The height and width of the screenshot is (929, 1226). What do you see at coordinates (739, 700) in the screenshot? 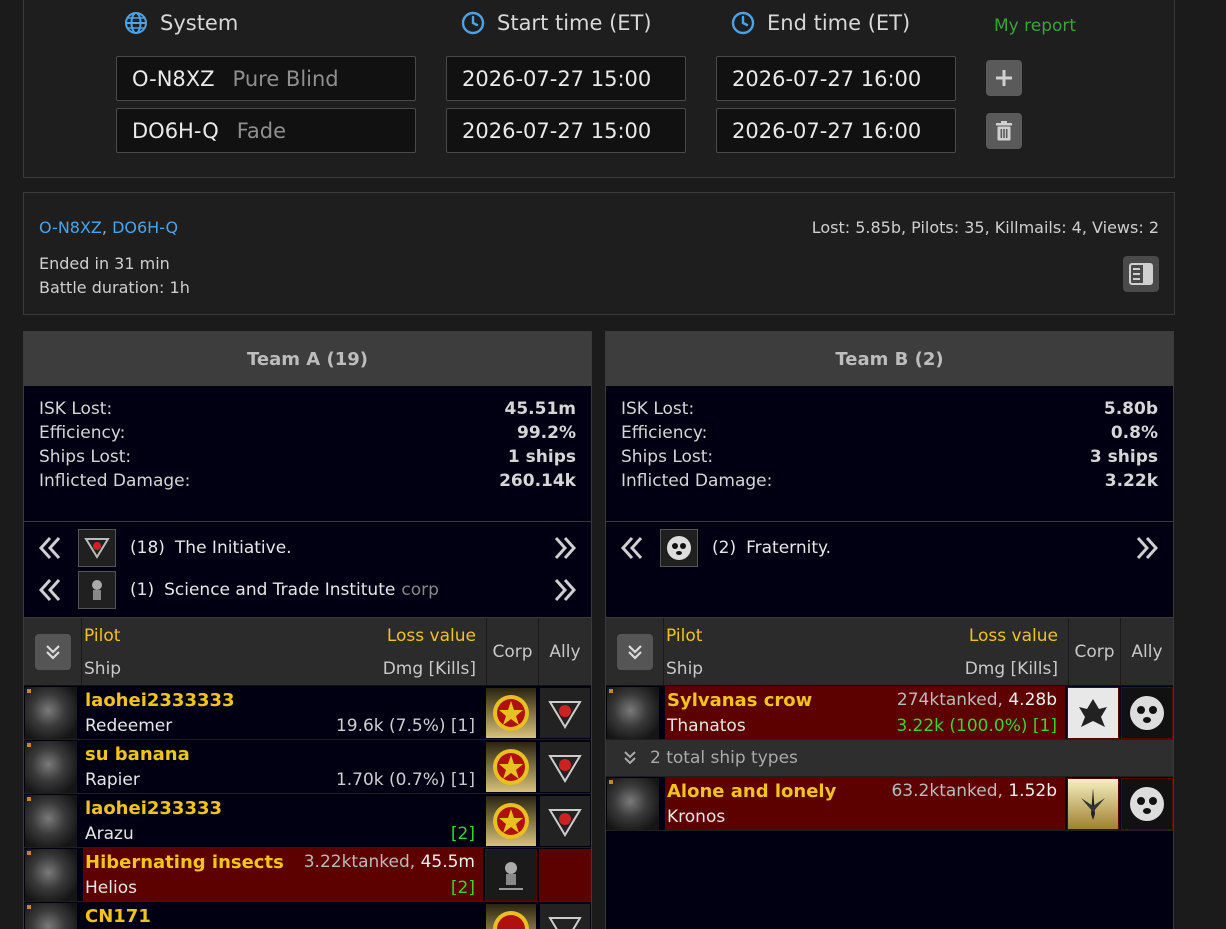
I see `pilot-name: Sylvanas crow` at bounding box center [739, 700].